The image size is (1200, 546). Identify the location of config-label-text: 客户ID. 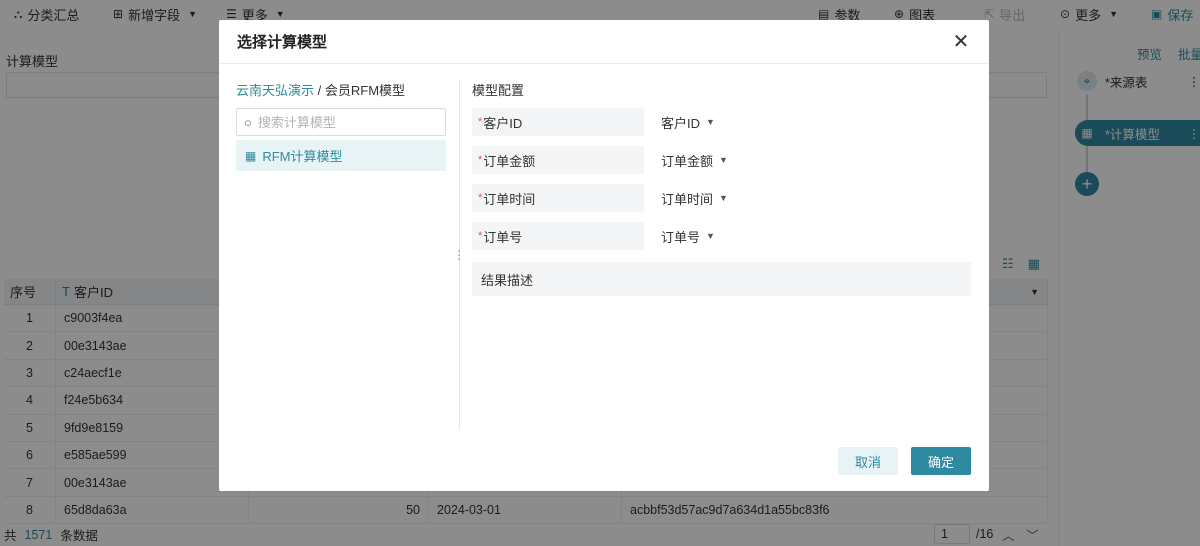
(503, 123).